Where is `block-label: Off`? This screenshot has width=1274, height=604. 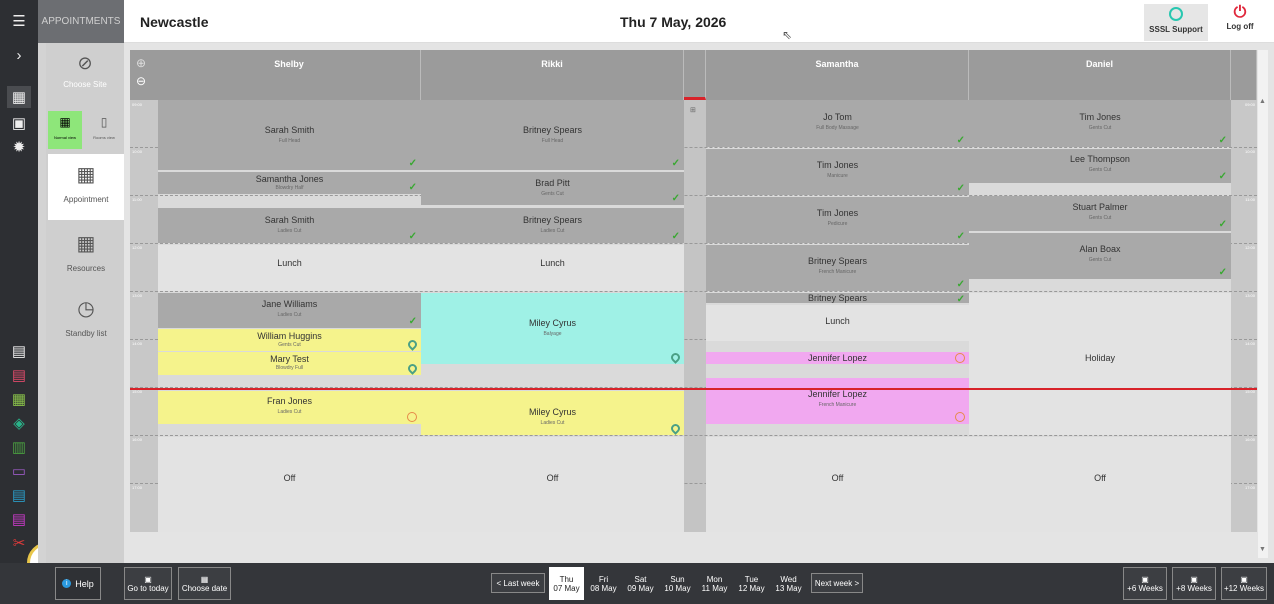 block-label: Off is located at coordinates (837, 478).